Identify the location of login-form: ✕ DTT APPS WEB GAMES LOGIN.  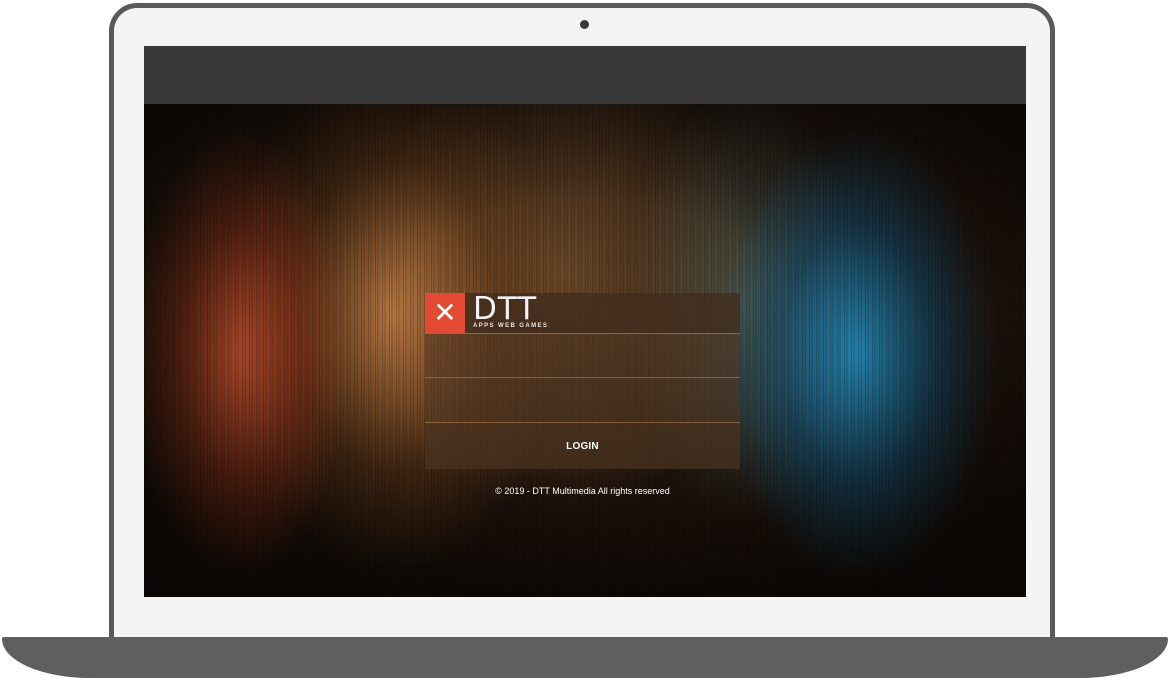
(582, 381).